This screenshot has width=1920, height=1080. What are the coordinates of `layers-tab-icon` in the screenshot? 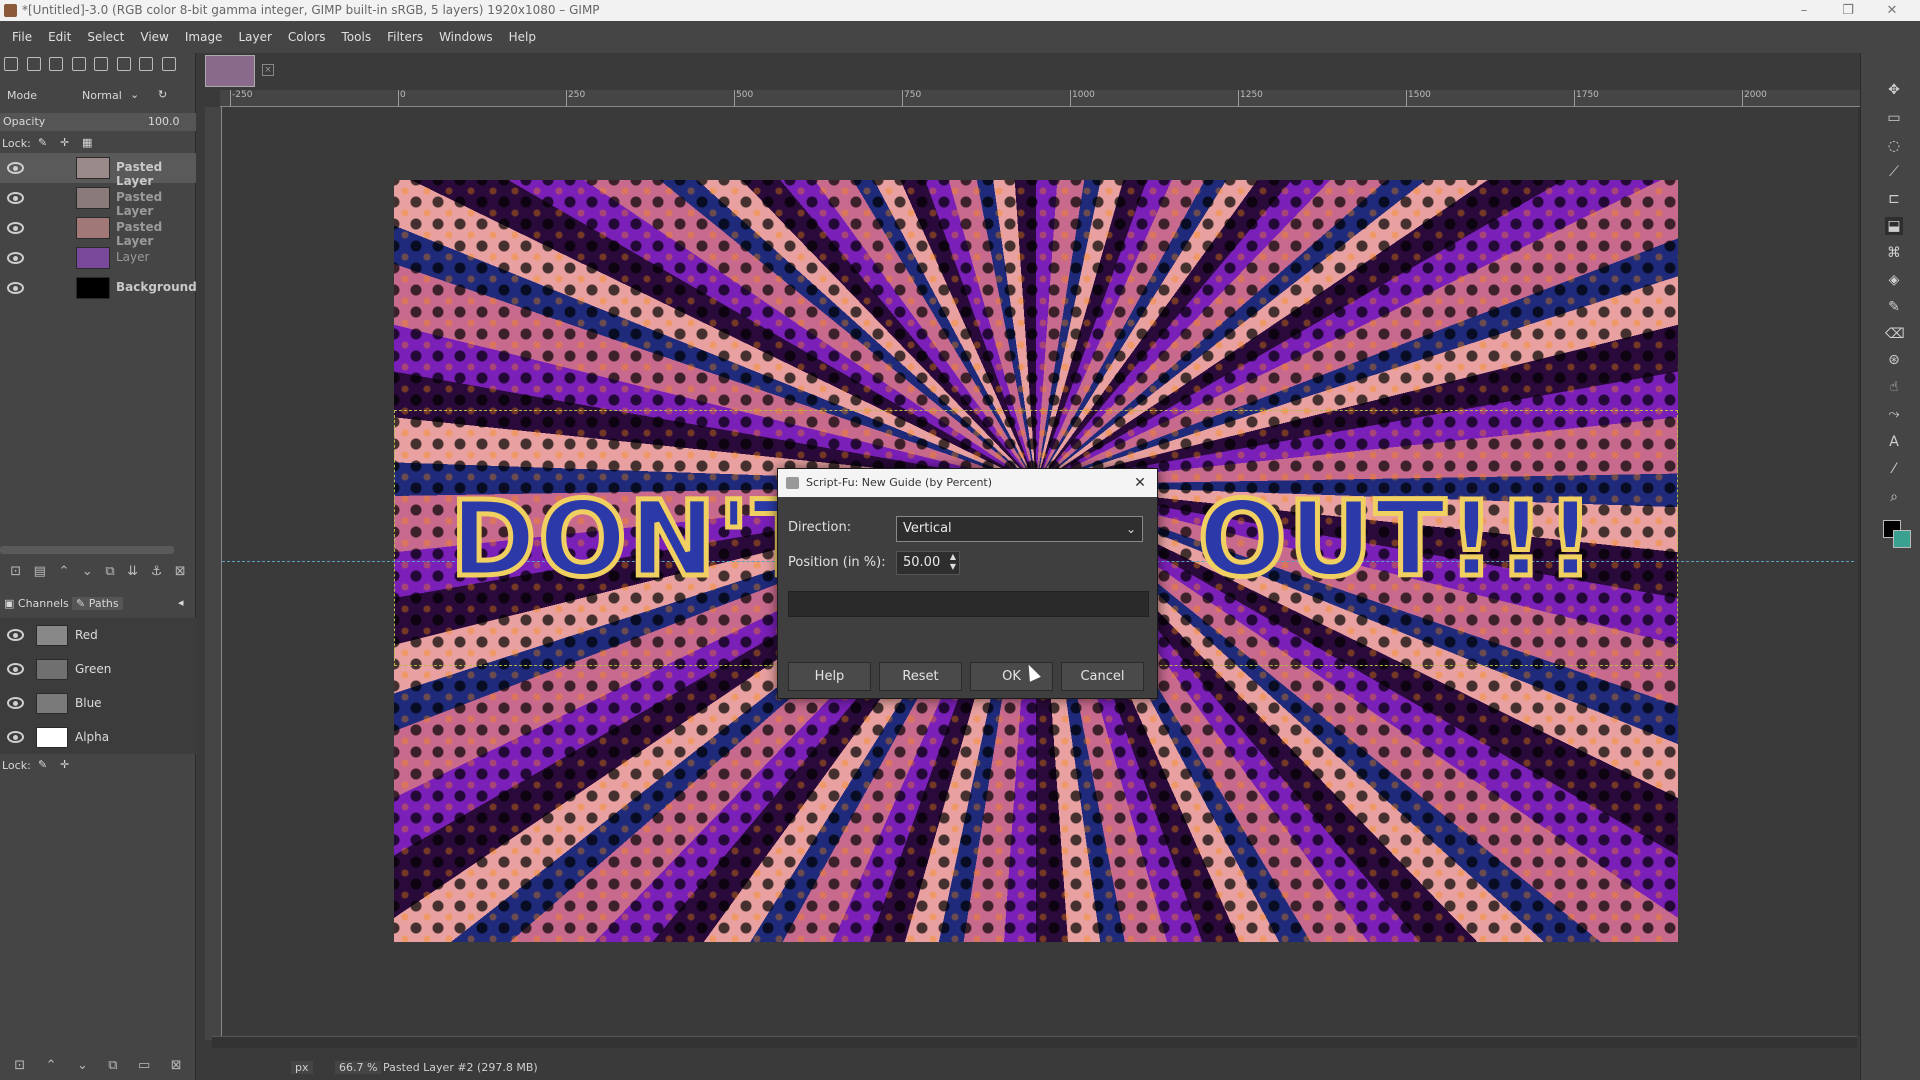 It's located at (146, 64).